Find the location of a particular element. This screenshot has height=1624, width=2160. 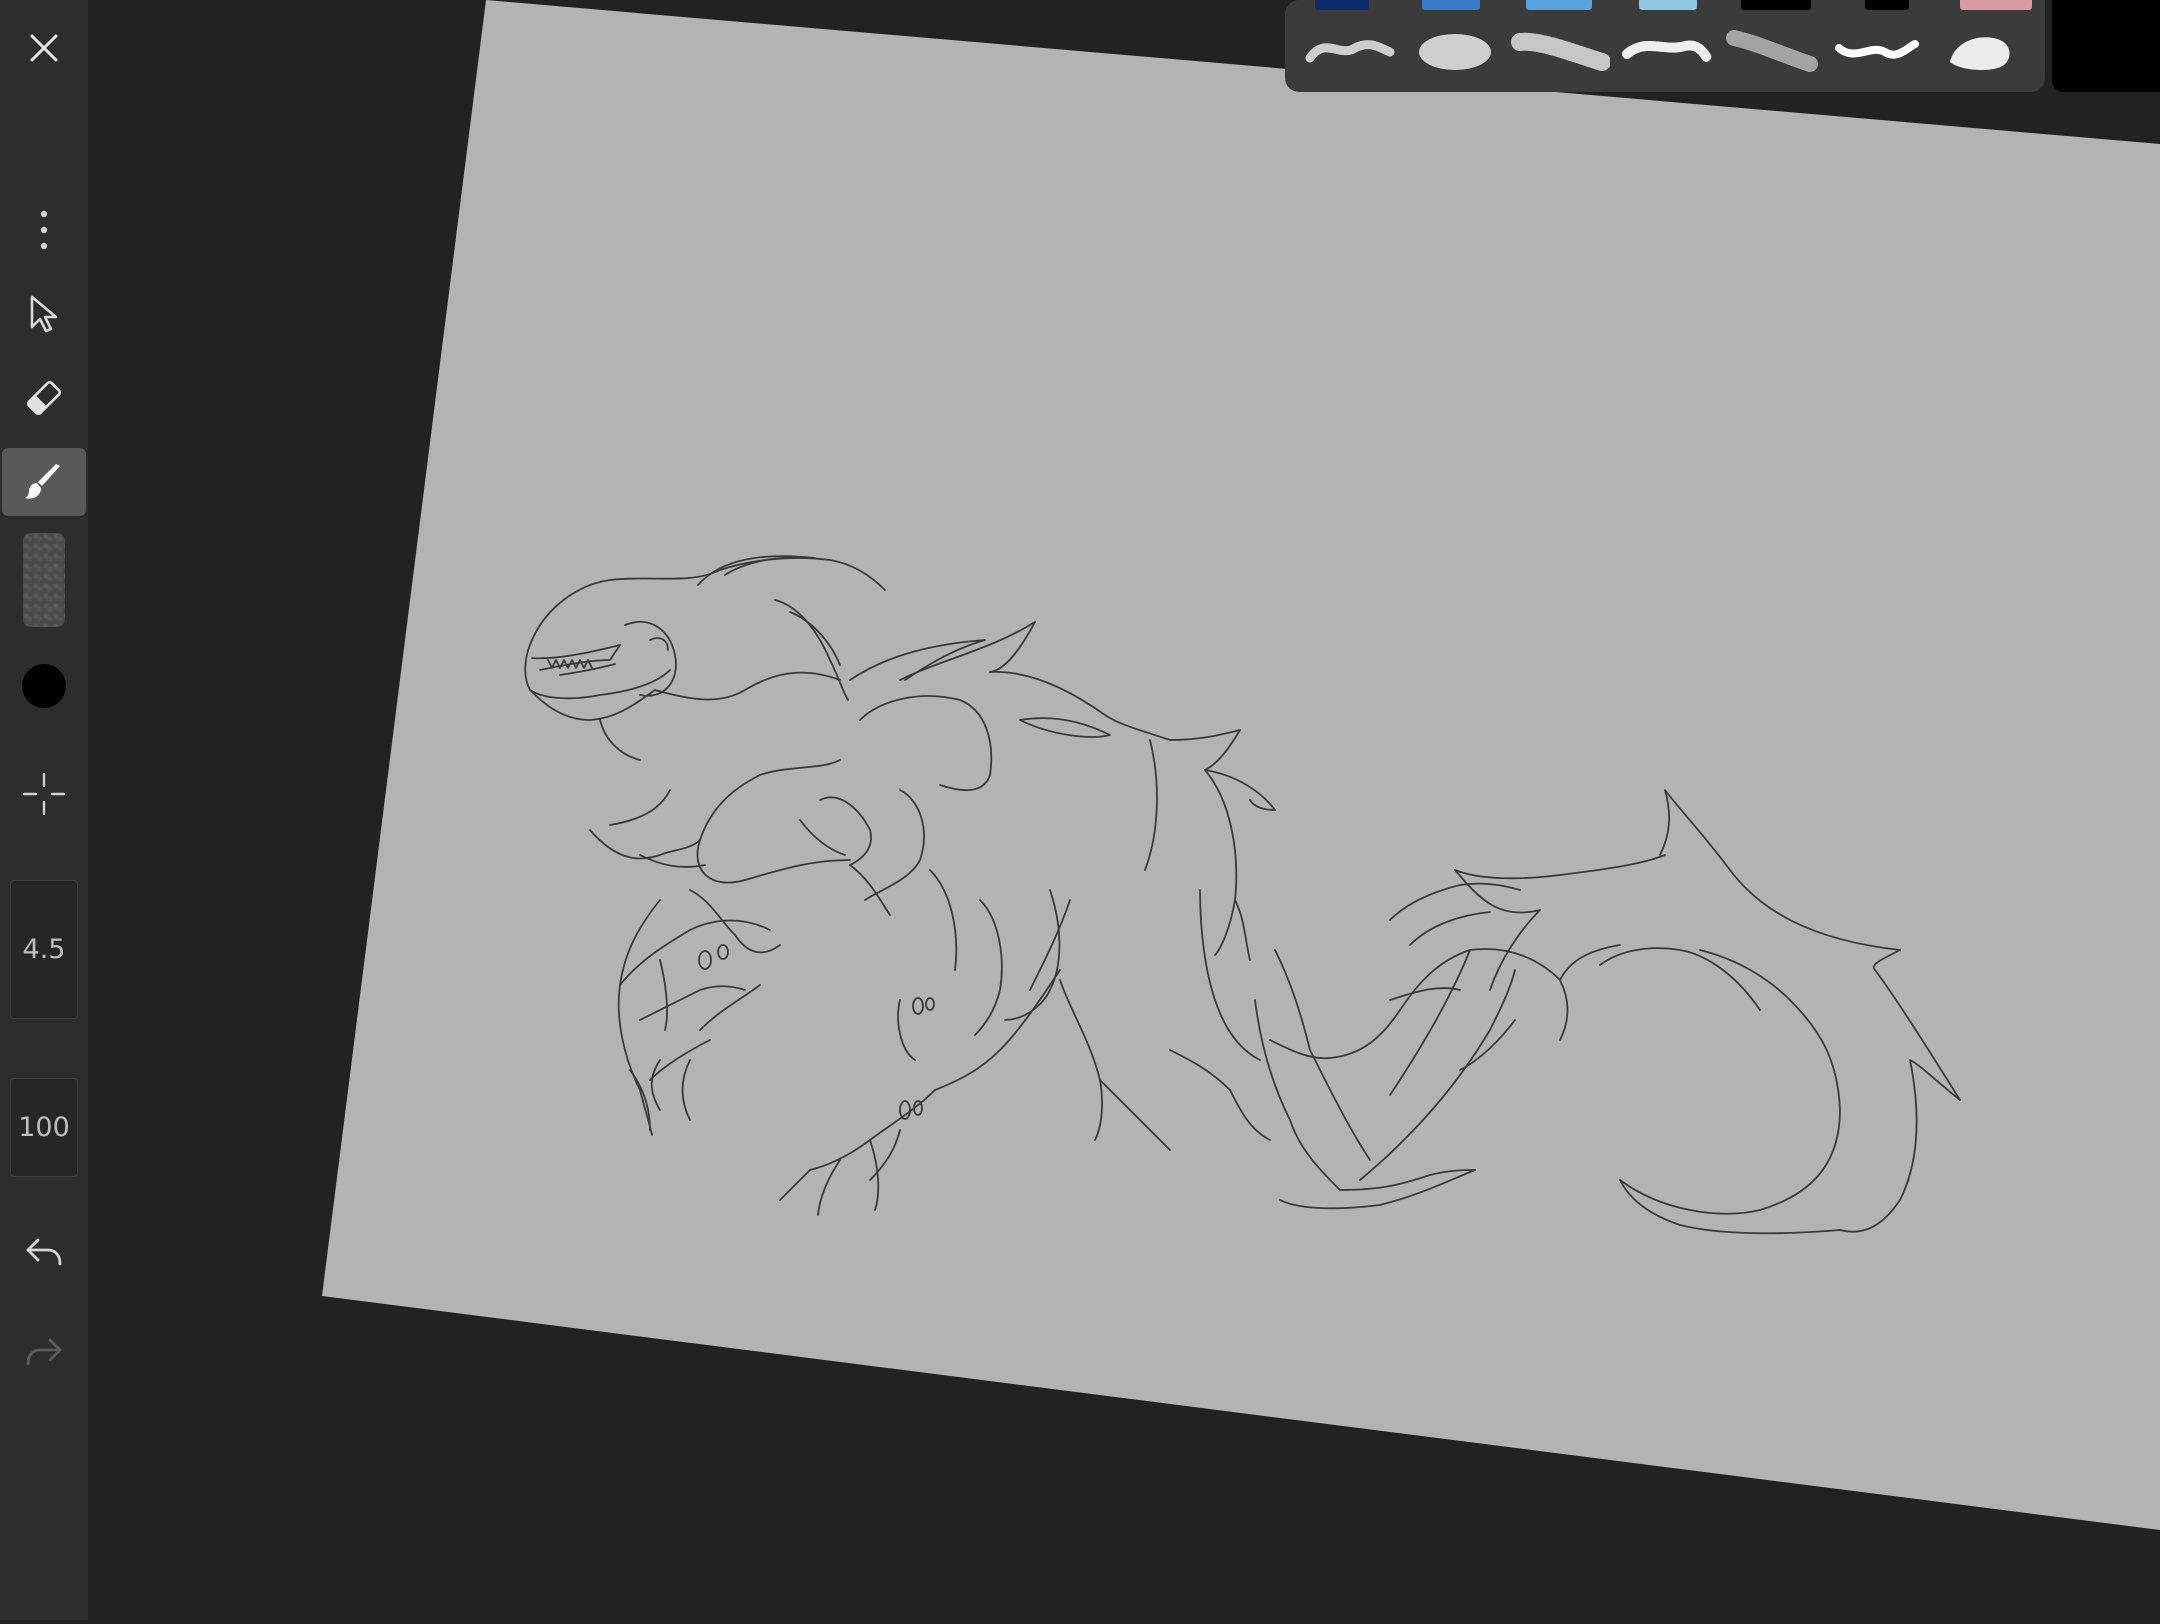

close-button is located at coordinates (44, 48).